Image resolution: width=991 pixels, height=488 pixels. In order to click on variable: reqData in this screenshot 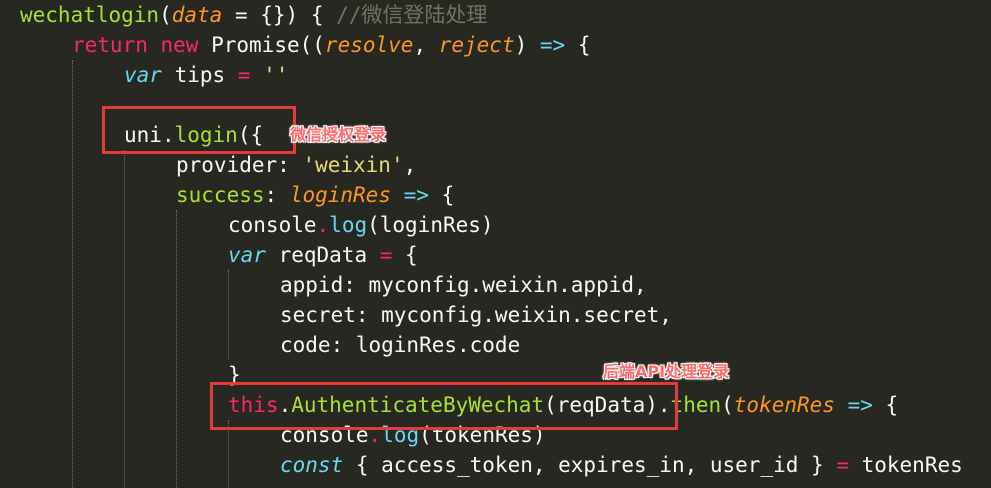, I will do `click(322, 255)`.